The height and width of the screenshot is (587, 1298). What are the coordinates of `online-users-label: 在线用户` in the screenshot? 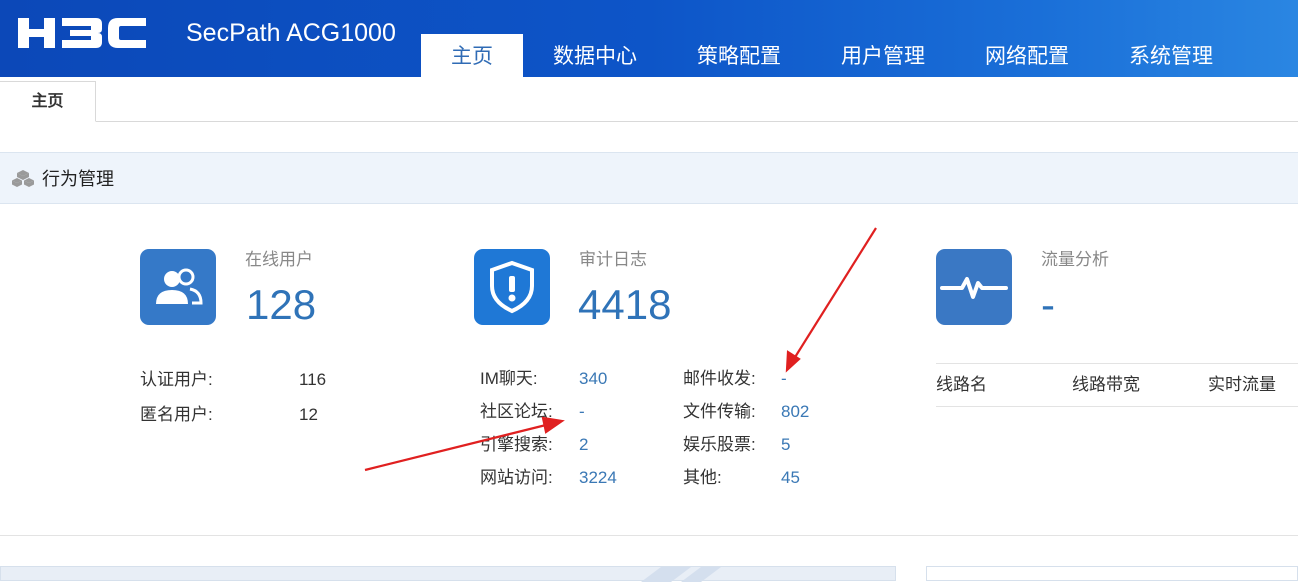 It's located at (279, 259).